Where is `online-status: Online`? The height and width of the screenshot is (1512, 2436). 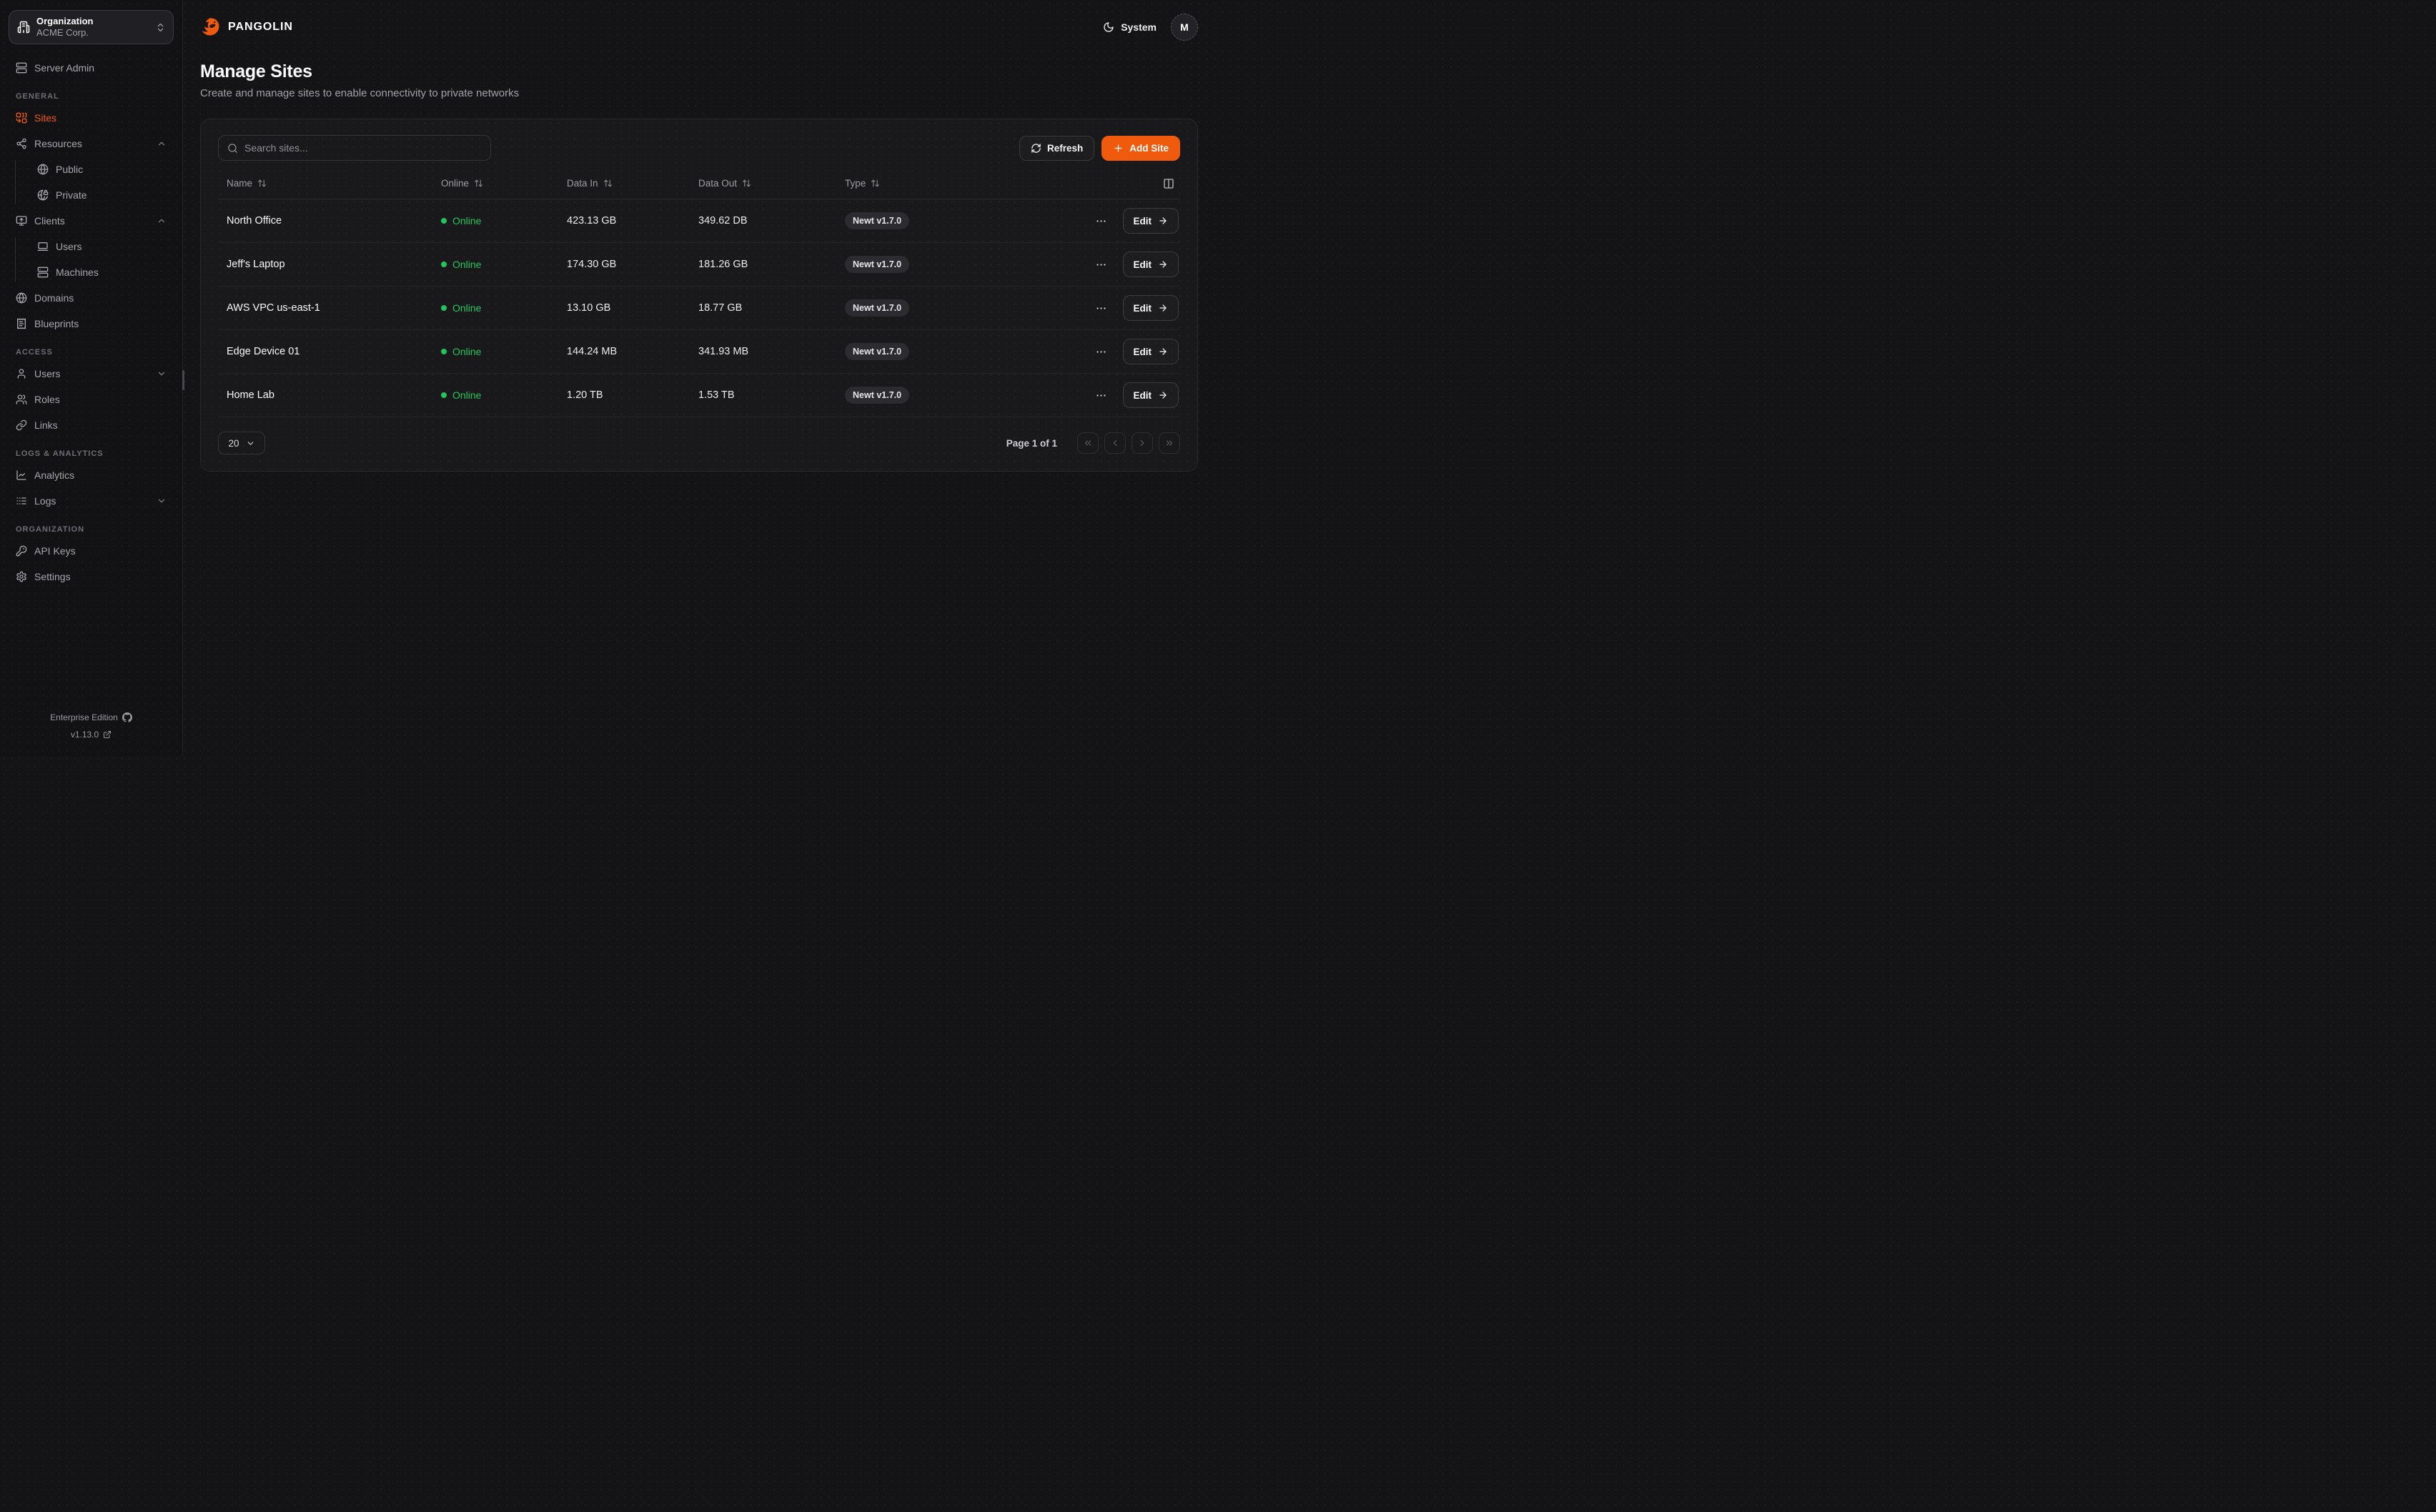
online-status: Online is located at coordinates (461, 308).